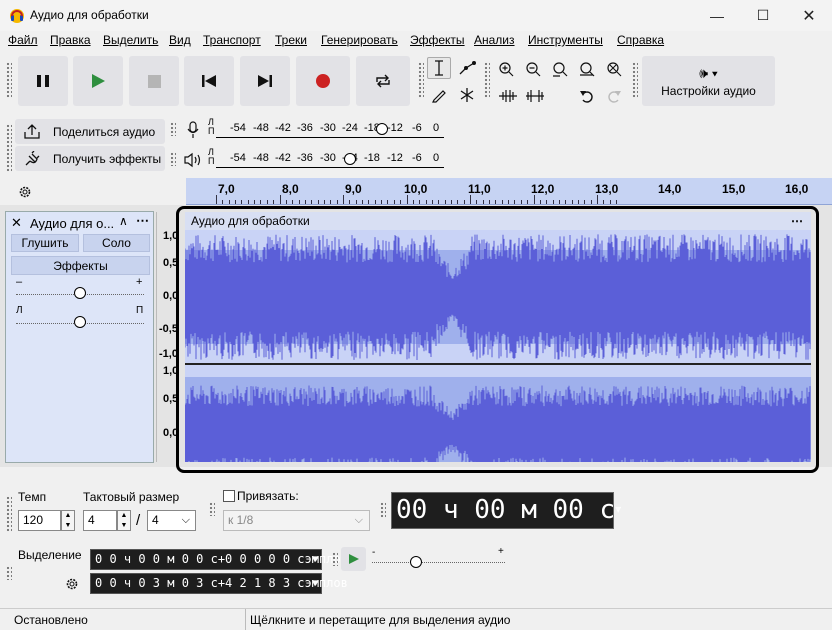 The height and width of the screenshot is (630, 832). What do you see at coordinates (173, 159) in the screenshot?
I see `play-meter-grip` at bounding box center [173, 159].